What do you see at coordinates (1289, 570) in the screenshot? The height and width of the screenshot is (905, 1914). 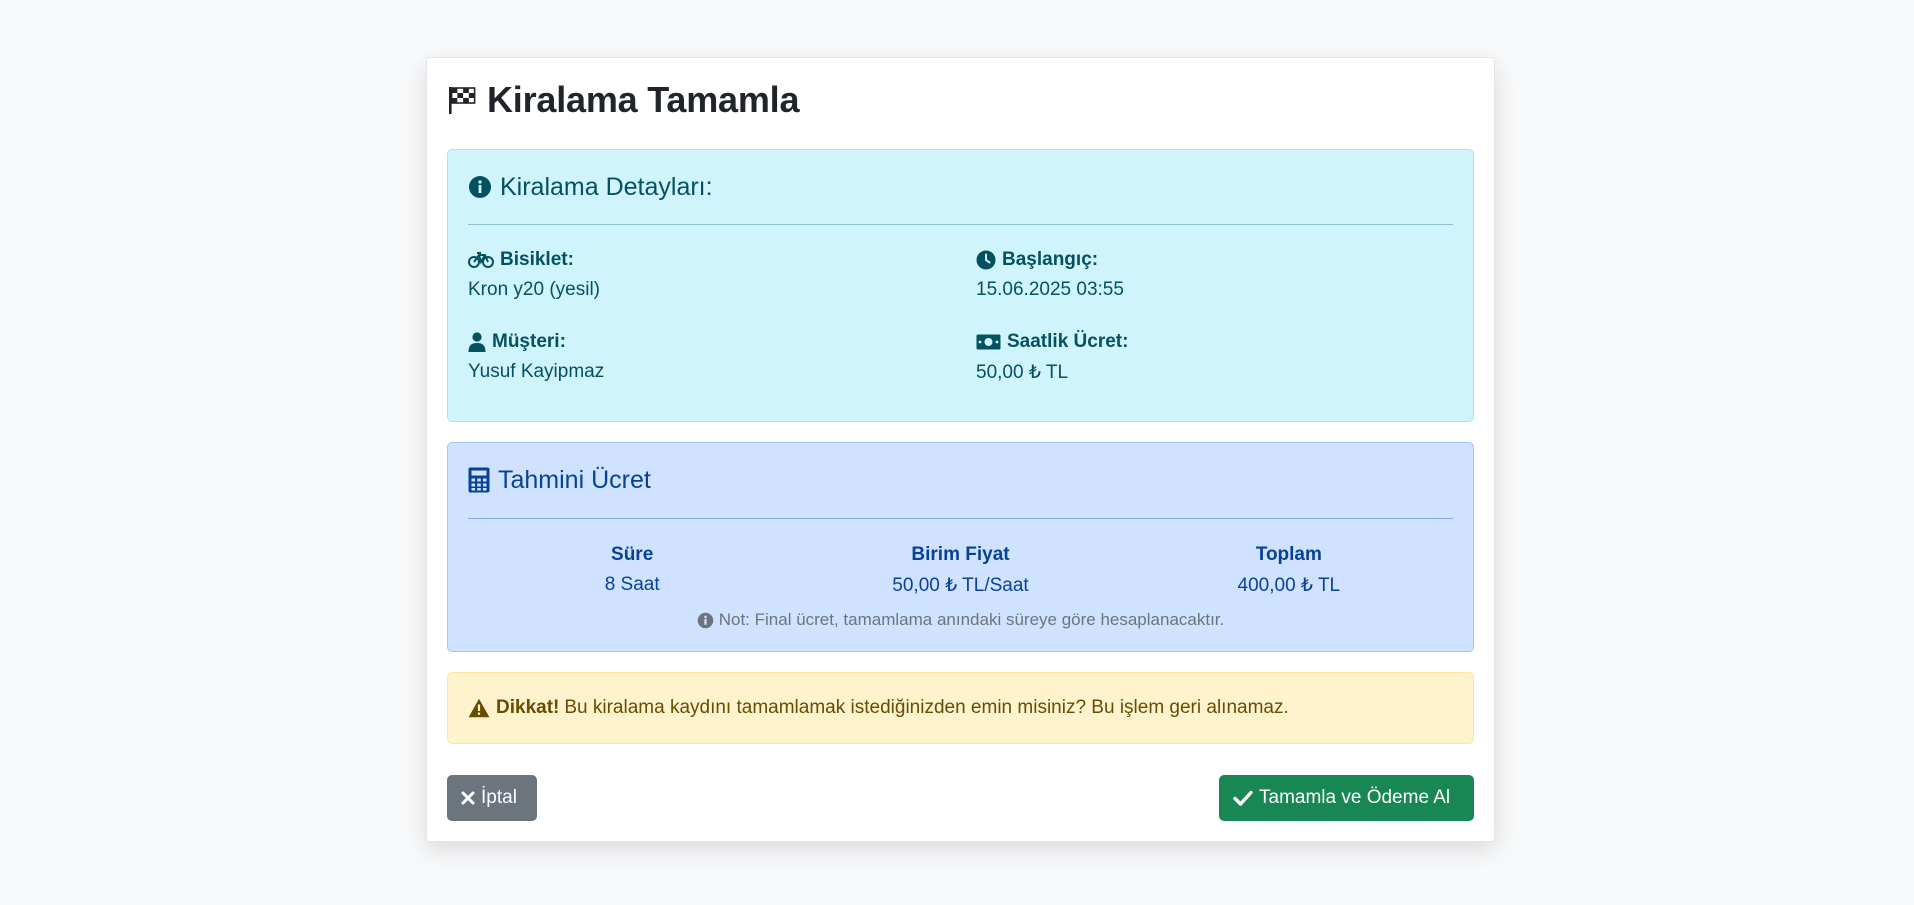 I see `total-column: Toplam 400,00 ₺ TL` at bounding box center [1289, 570].